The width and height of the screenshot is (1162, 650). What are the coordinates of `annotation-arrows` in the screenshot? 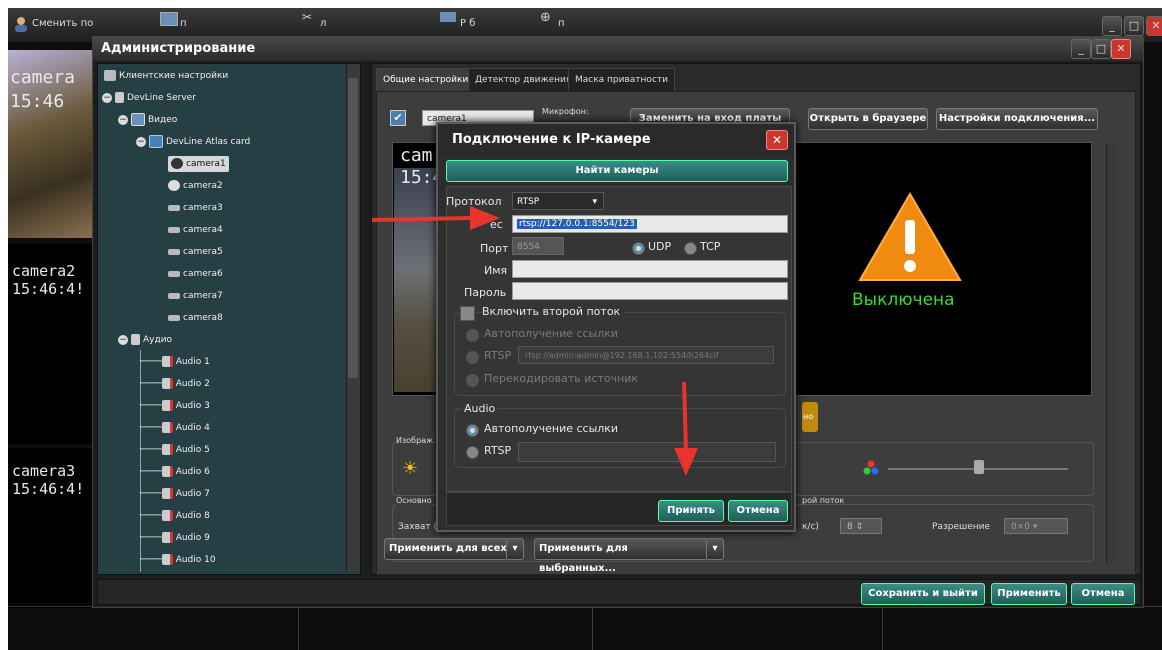 It's located at (534, 341).